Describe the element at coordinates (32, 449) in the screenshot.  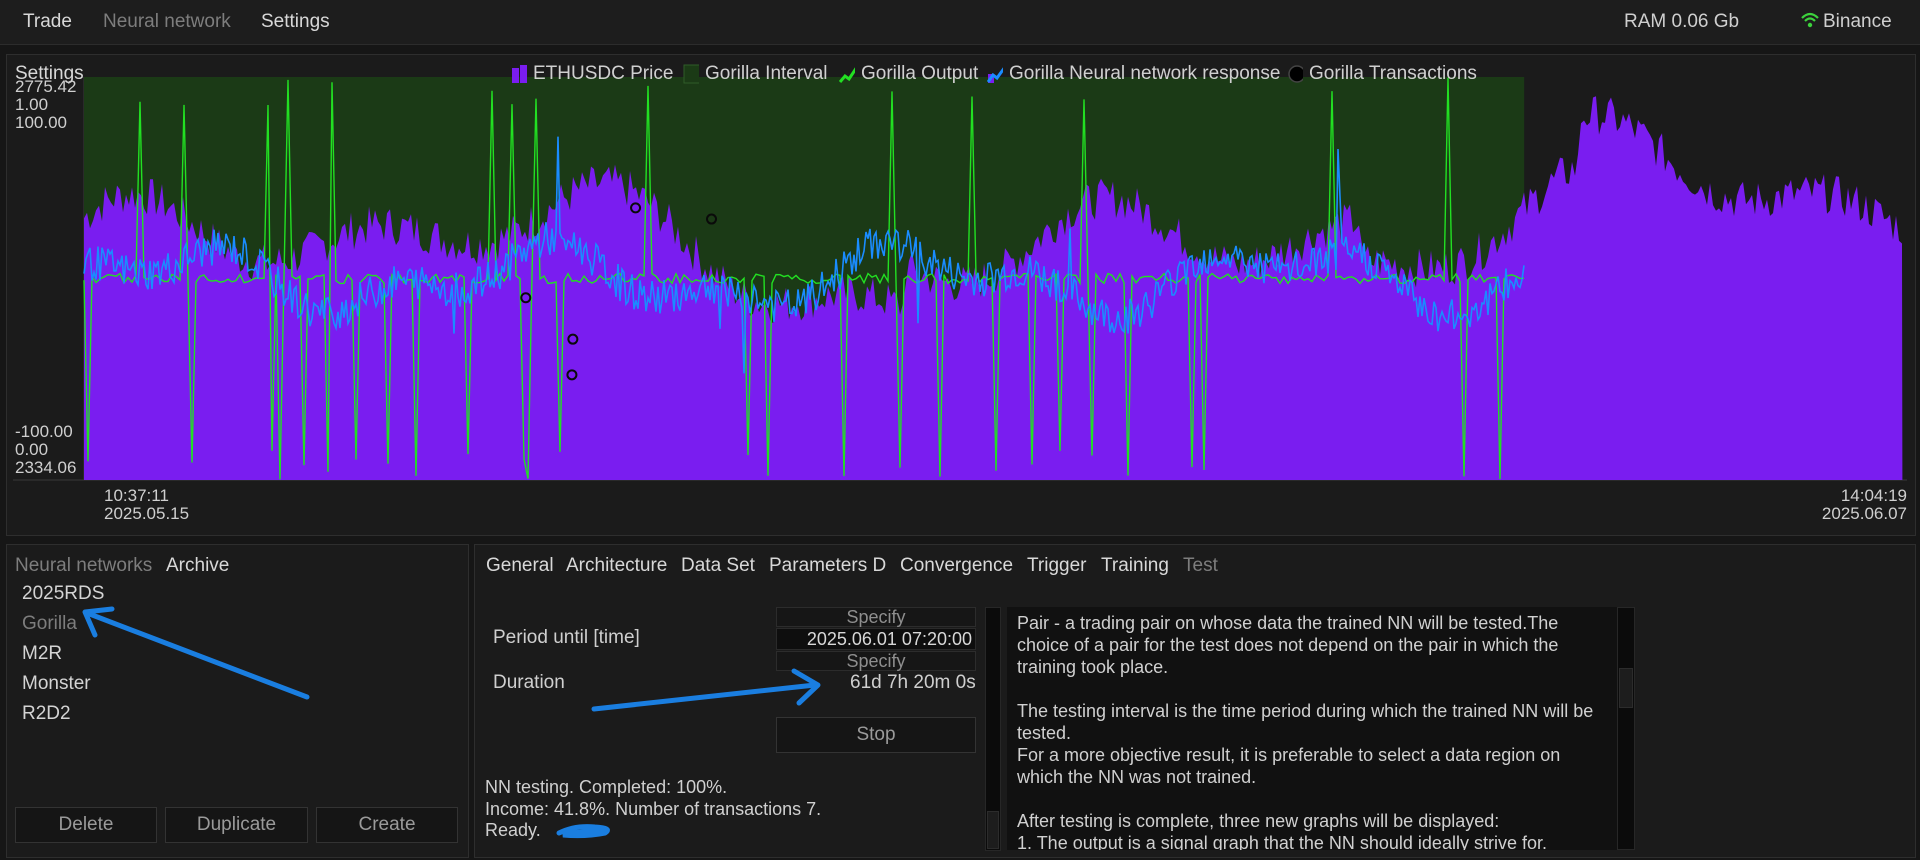
I see `y-label-output-min: 0.00` at that location.